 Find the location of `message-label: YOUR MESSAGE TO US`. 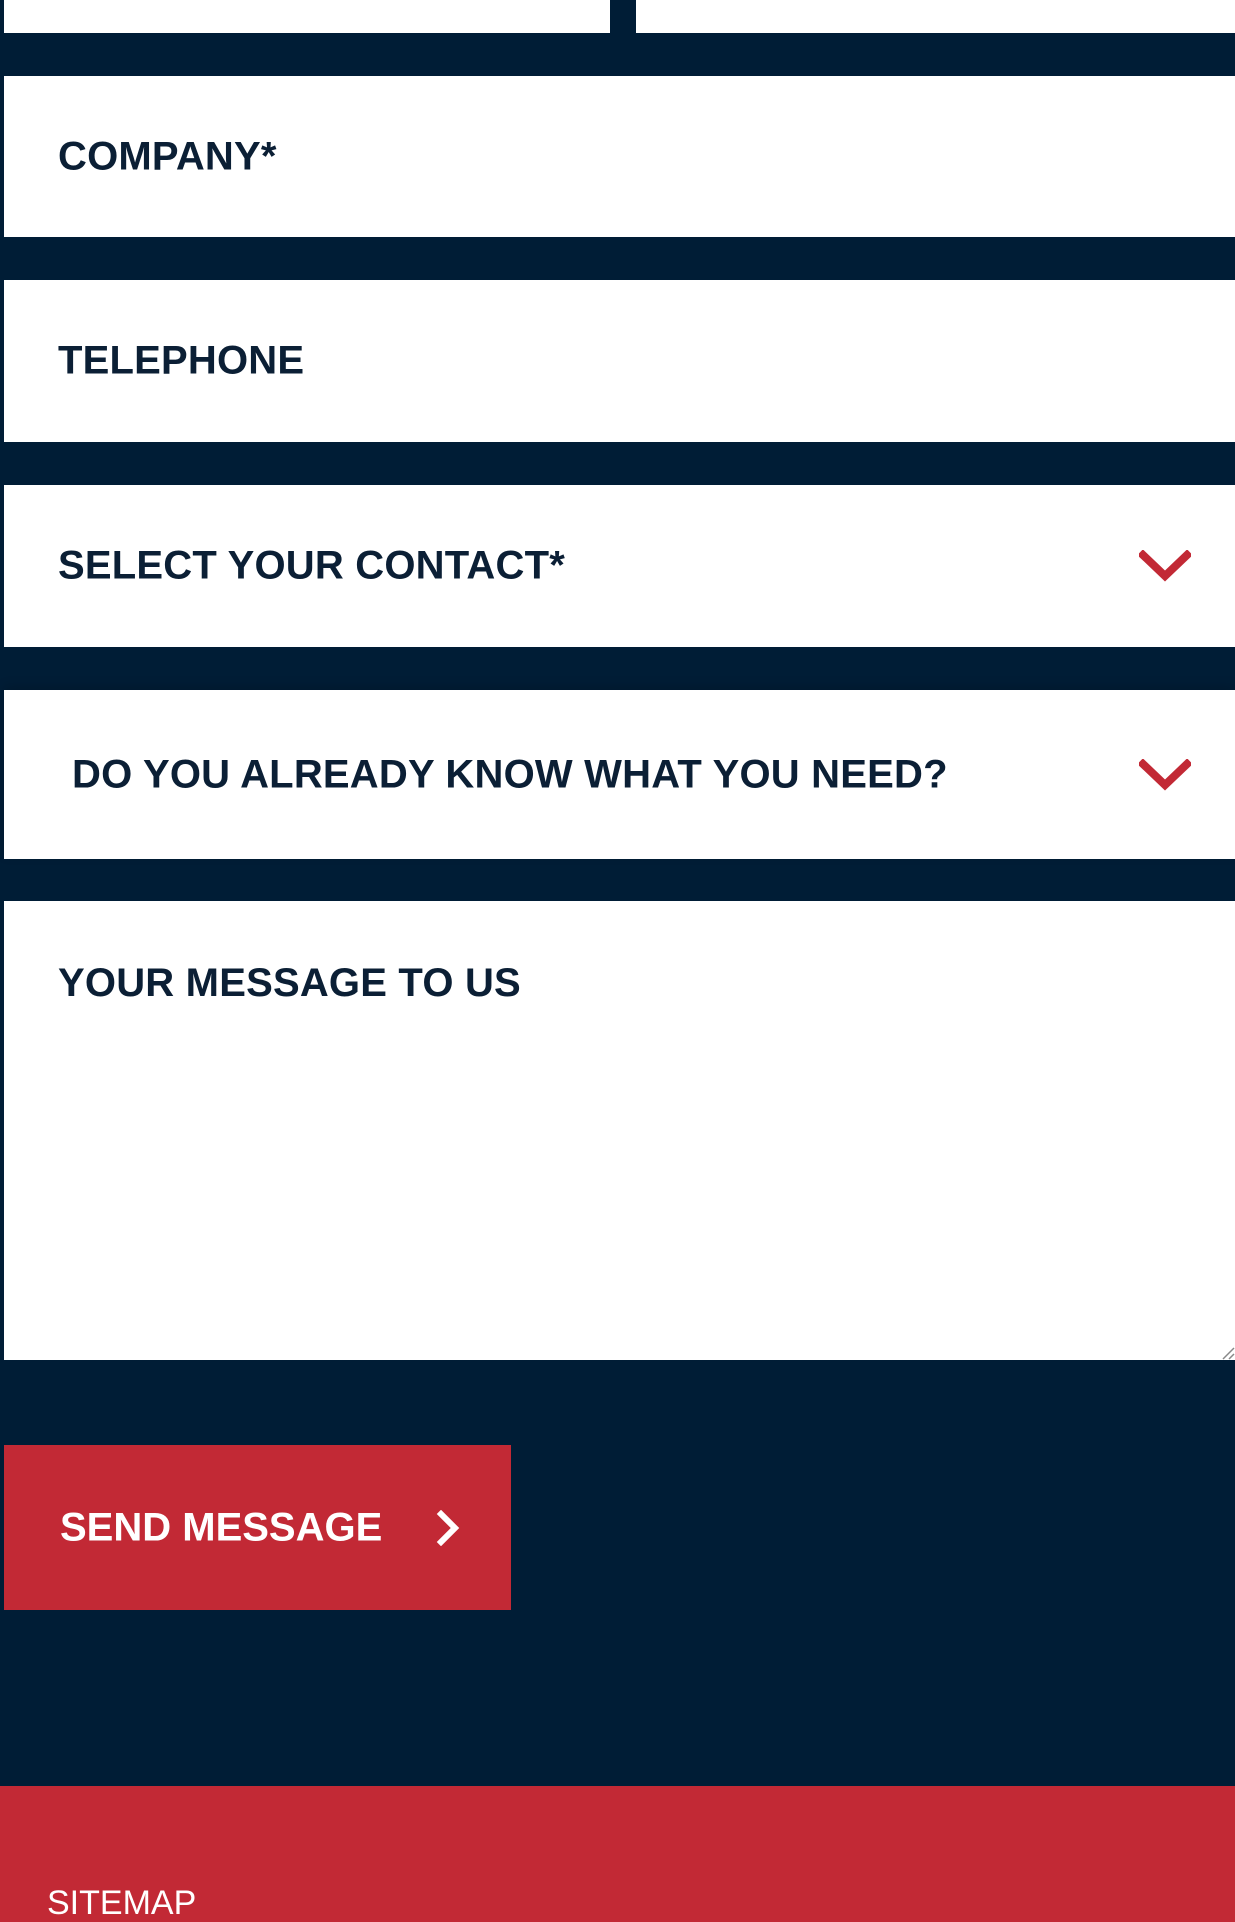

message-label: YOUR MESSAGE TO US is located at coordinates (289, 983).